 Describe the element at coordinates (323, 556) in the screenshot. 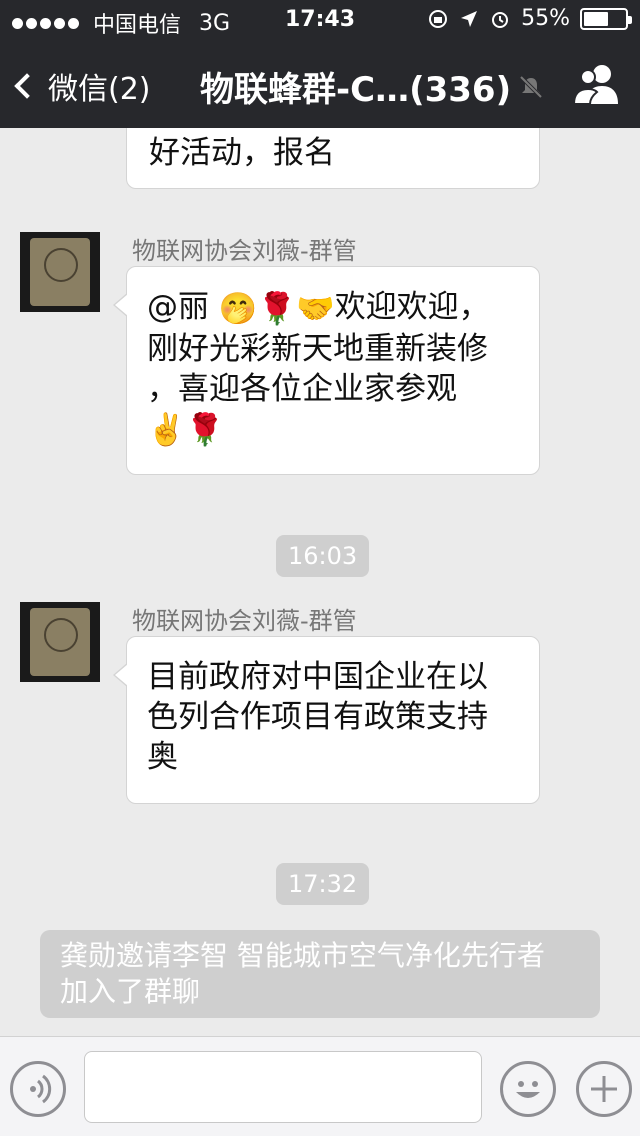

I see `timestamp-chip: 16:03` at that location.